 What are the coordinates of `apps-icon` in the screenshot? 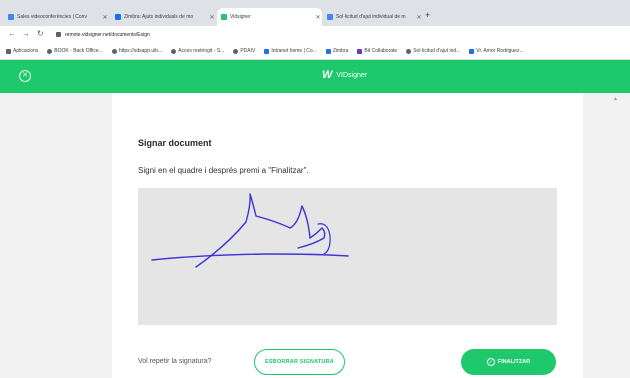 It's located at (8, 51).